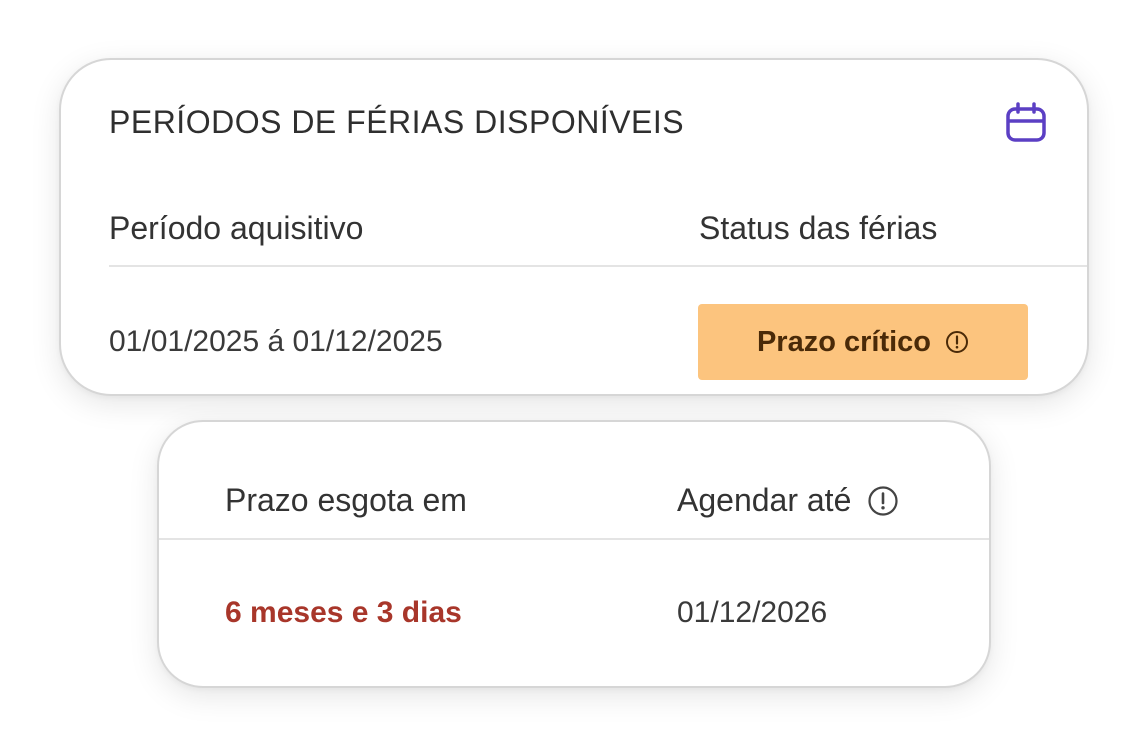 The image size is (1148, 746). What do you see at coordinates (957, 342) in the screenshot?
I see `warning-circle-icon` at bounding box center [957, 342].